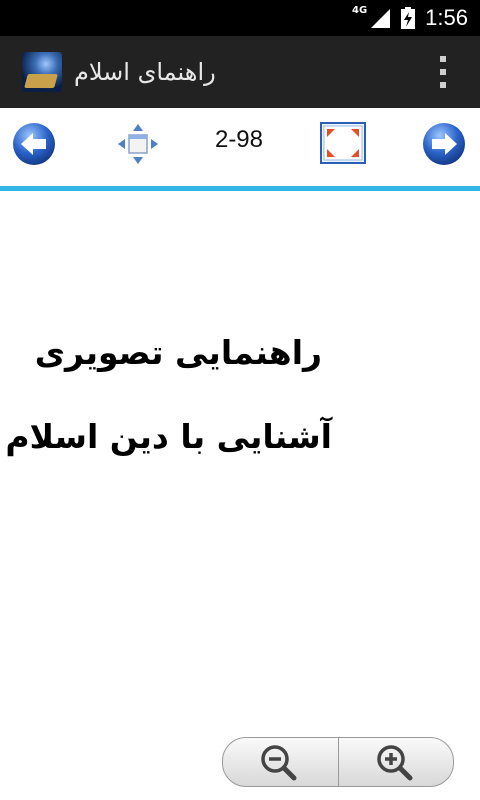 This screenshot has height=800, width=480. I want to click on network-type-label: 4G, so click(360, 10).